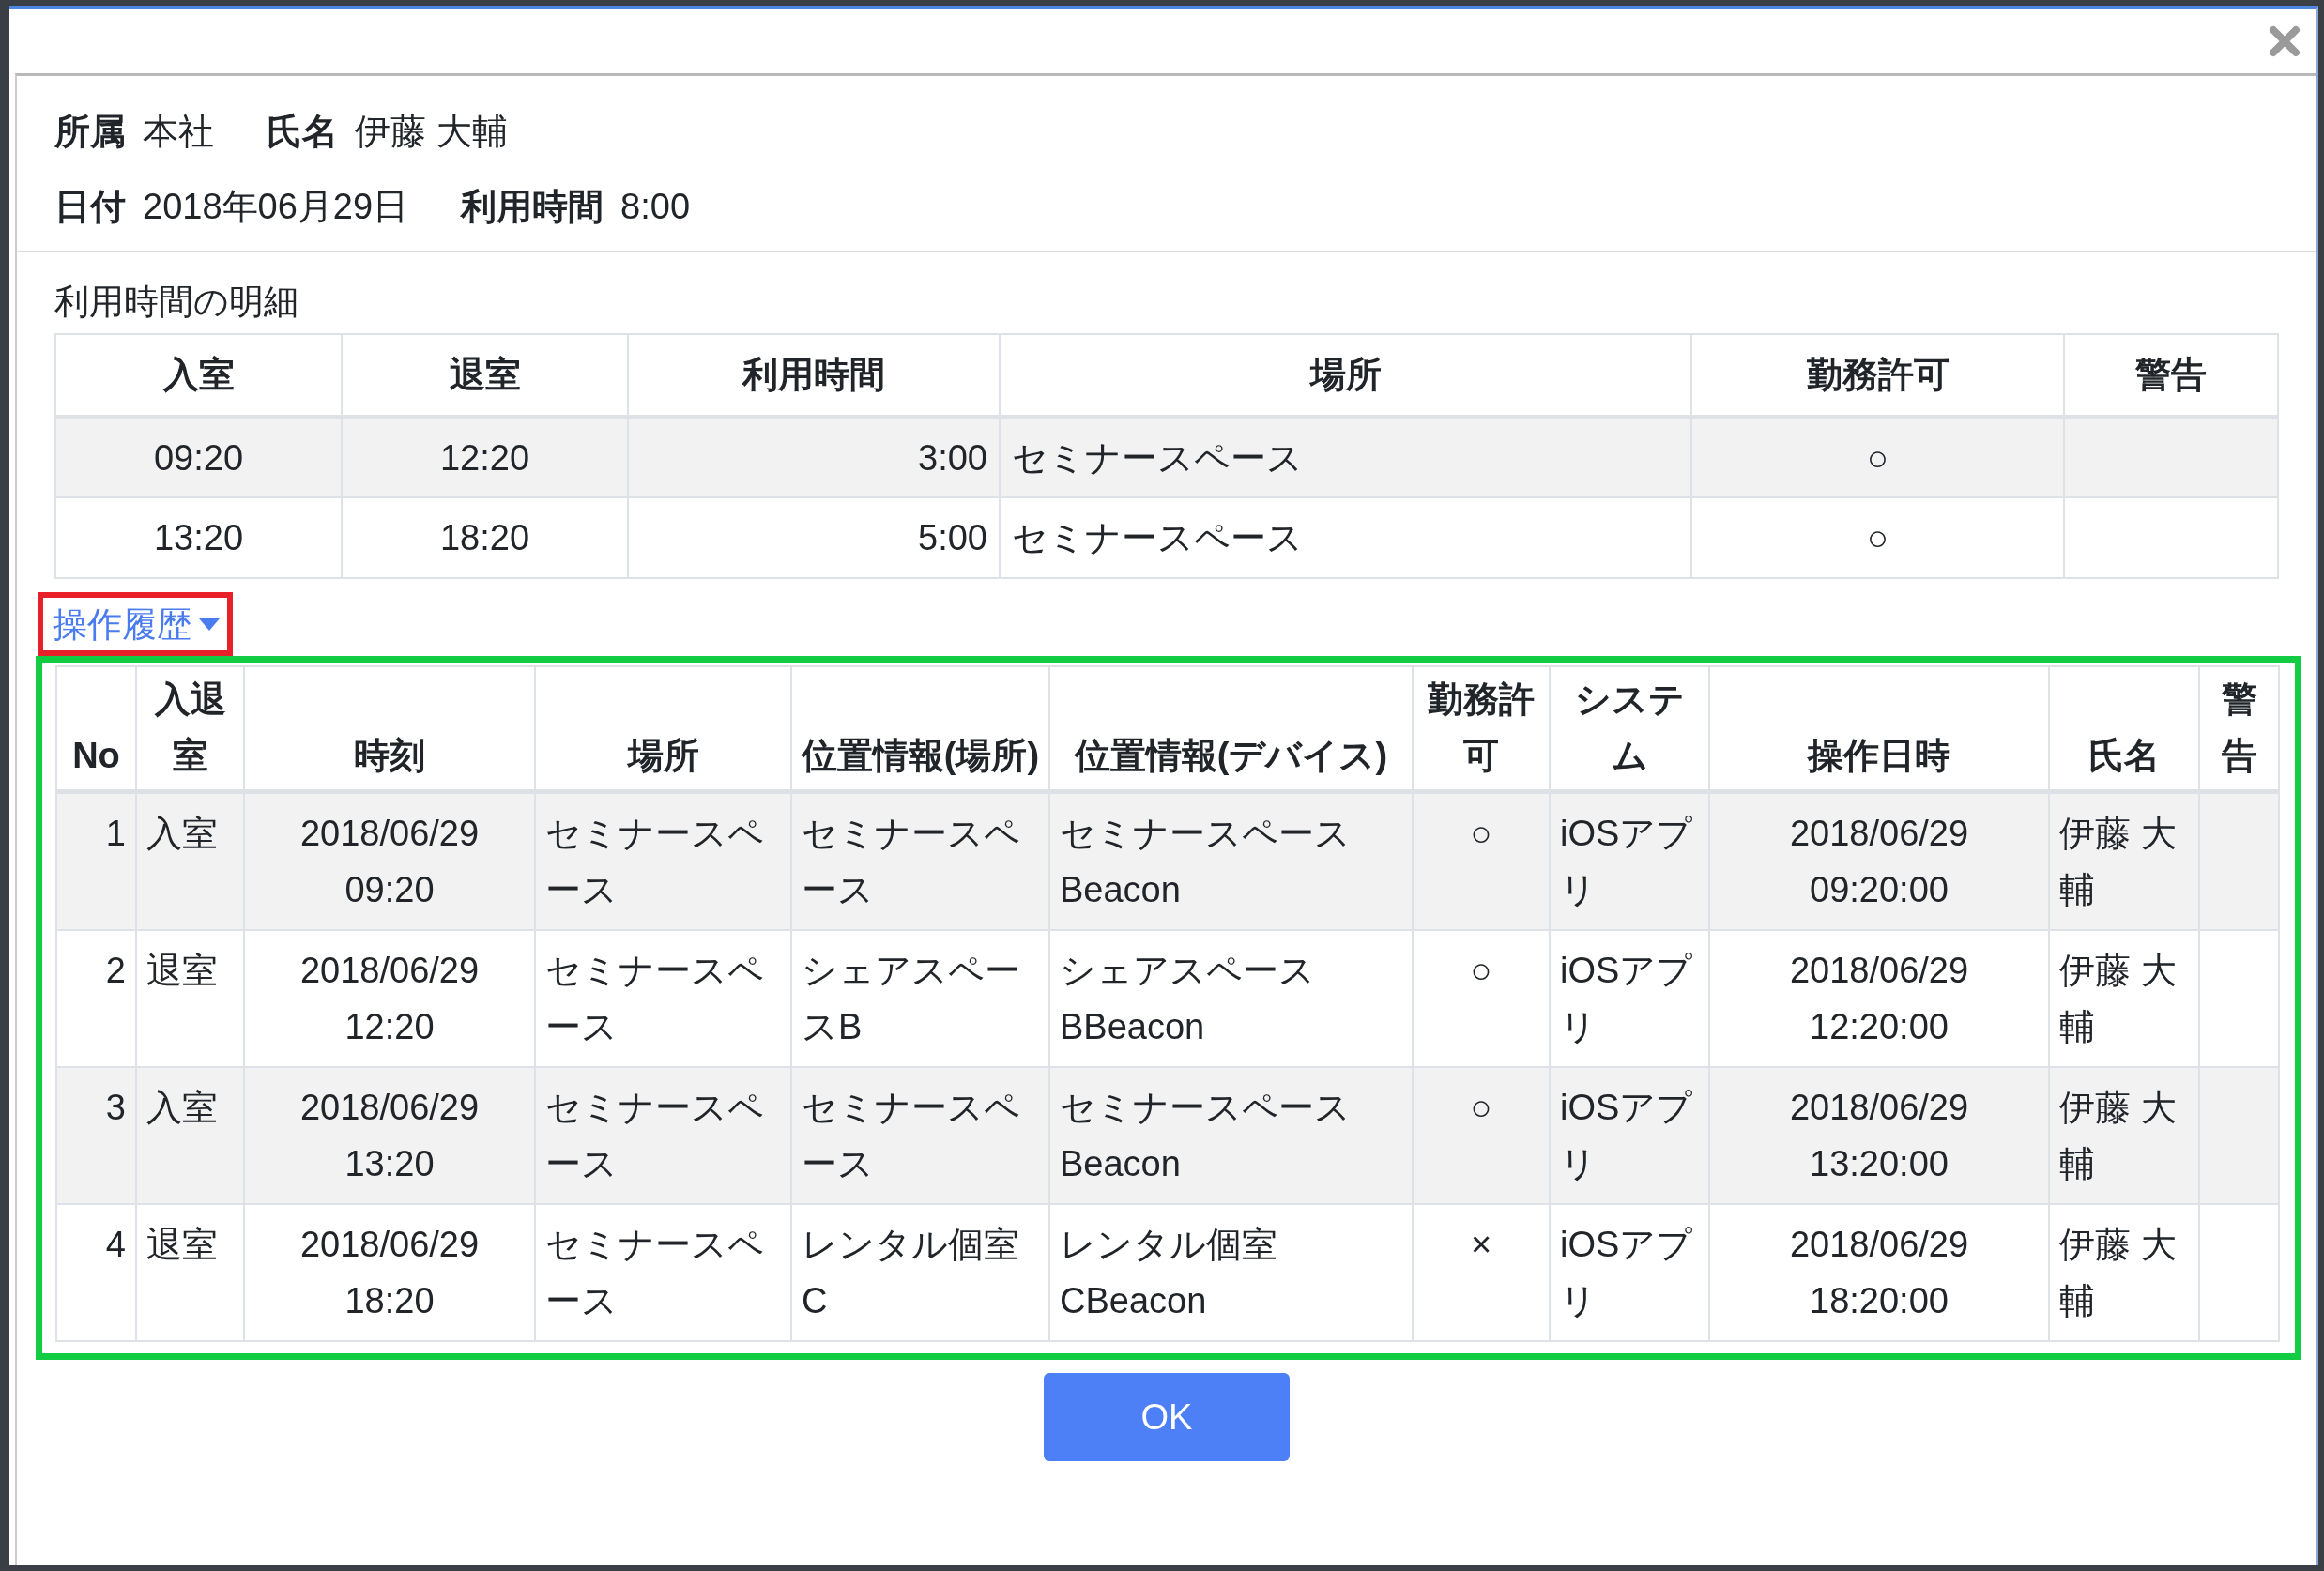  Describe the element at coordinates (814, 457) in the screenshot. I see `table-cell: 3:00` at that location.